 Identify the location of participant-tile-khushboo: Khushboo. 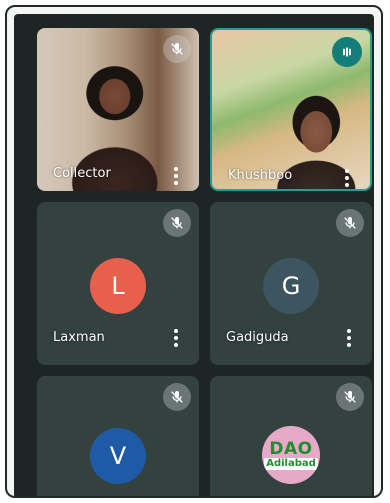
(291, 109).